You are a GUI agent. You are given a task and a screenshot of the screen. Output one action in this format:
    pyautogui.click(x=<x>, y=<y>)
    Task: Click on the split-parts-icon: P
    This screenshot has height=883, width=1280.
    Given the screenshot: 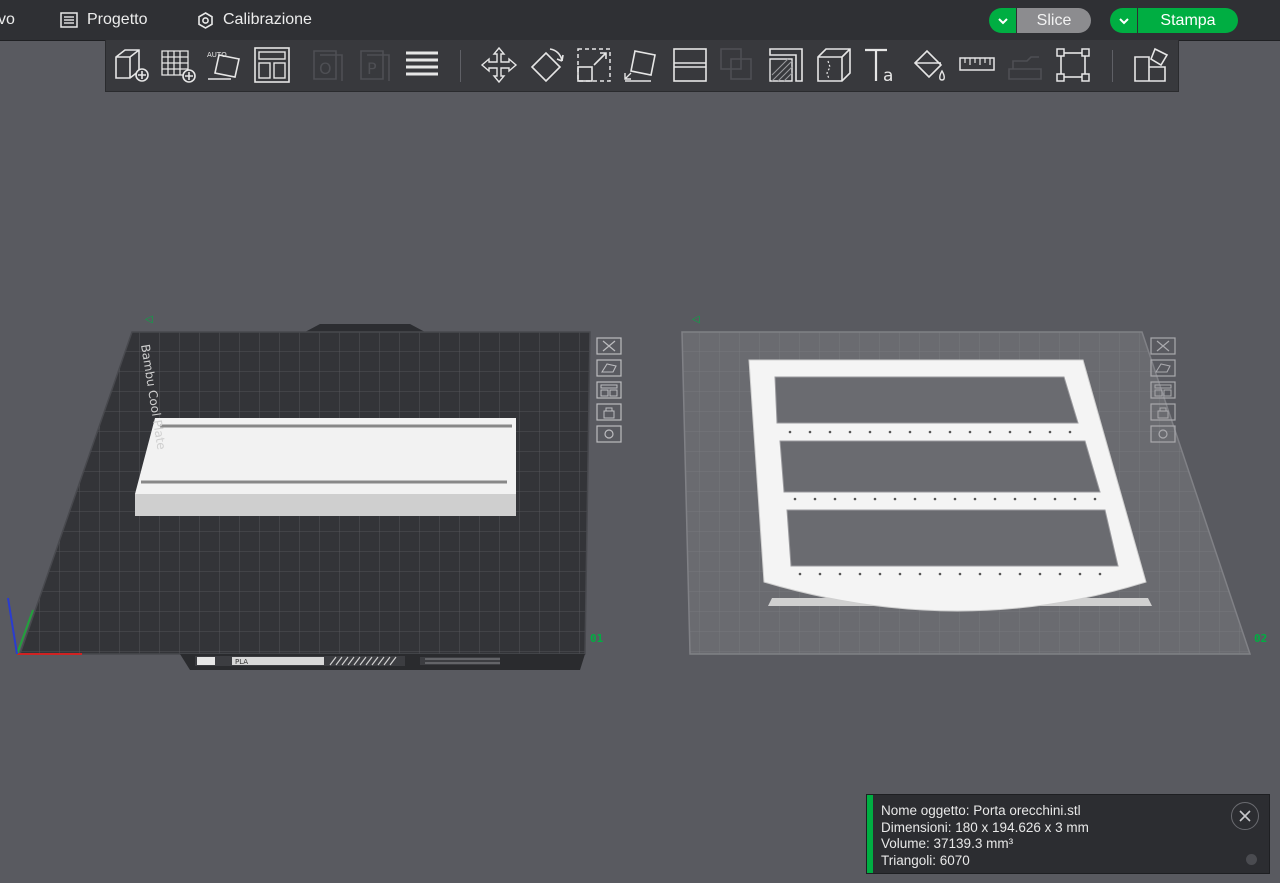 What is the action you would take?
    pyautogui.click(x=375, y=65)
    